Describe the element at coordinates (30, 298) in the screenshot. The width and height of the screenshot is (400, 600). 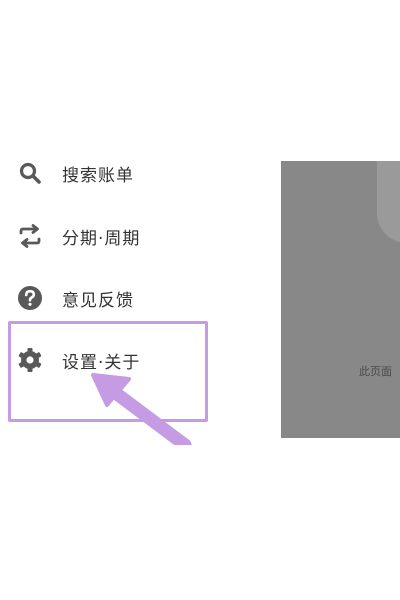
I see `help-icon` at that location.